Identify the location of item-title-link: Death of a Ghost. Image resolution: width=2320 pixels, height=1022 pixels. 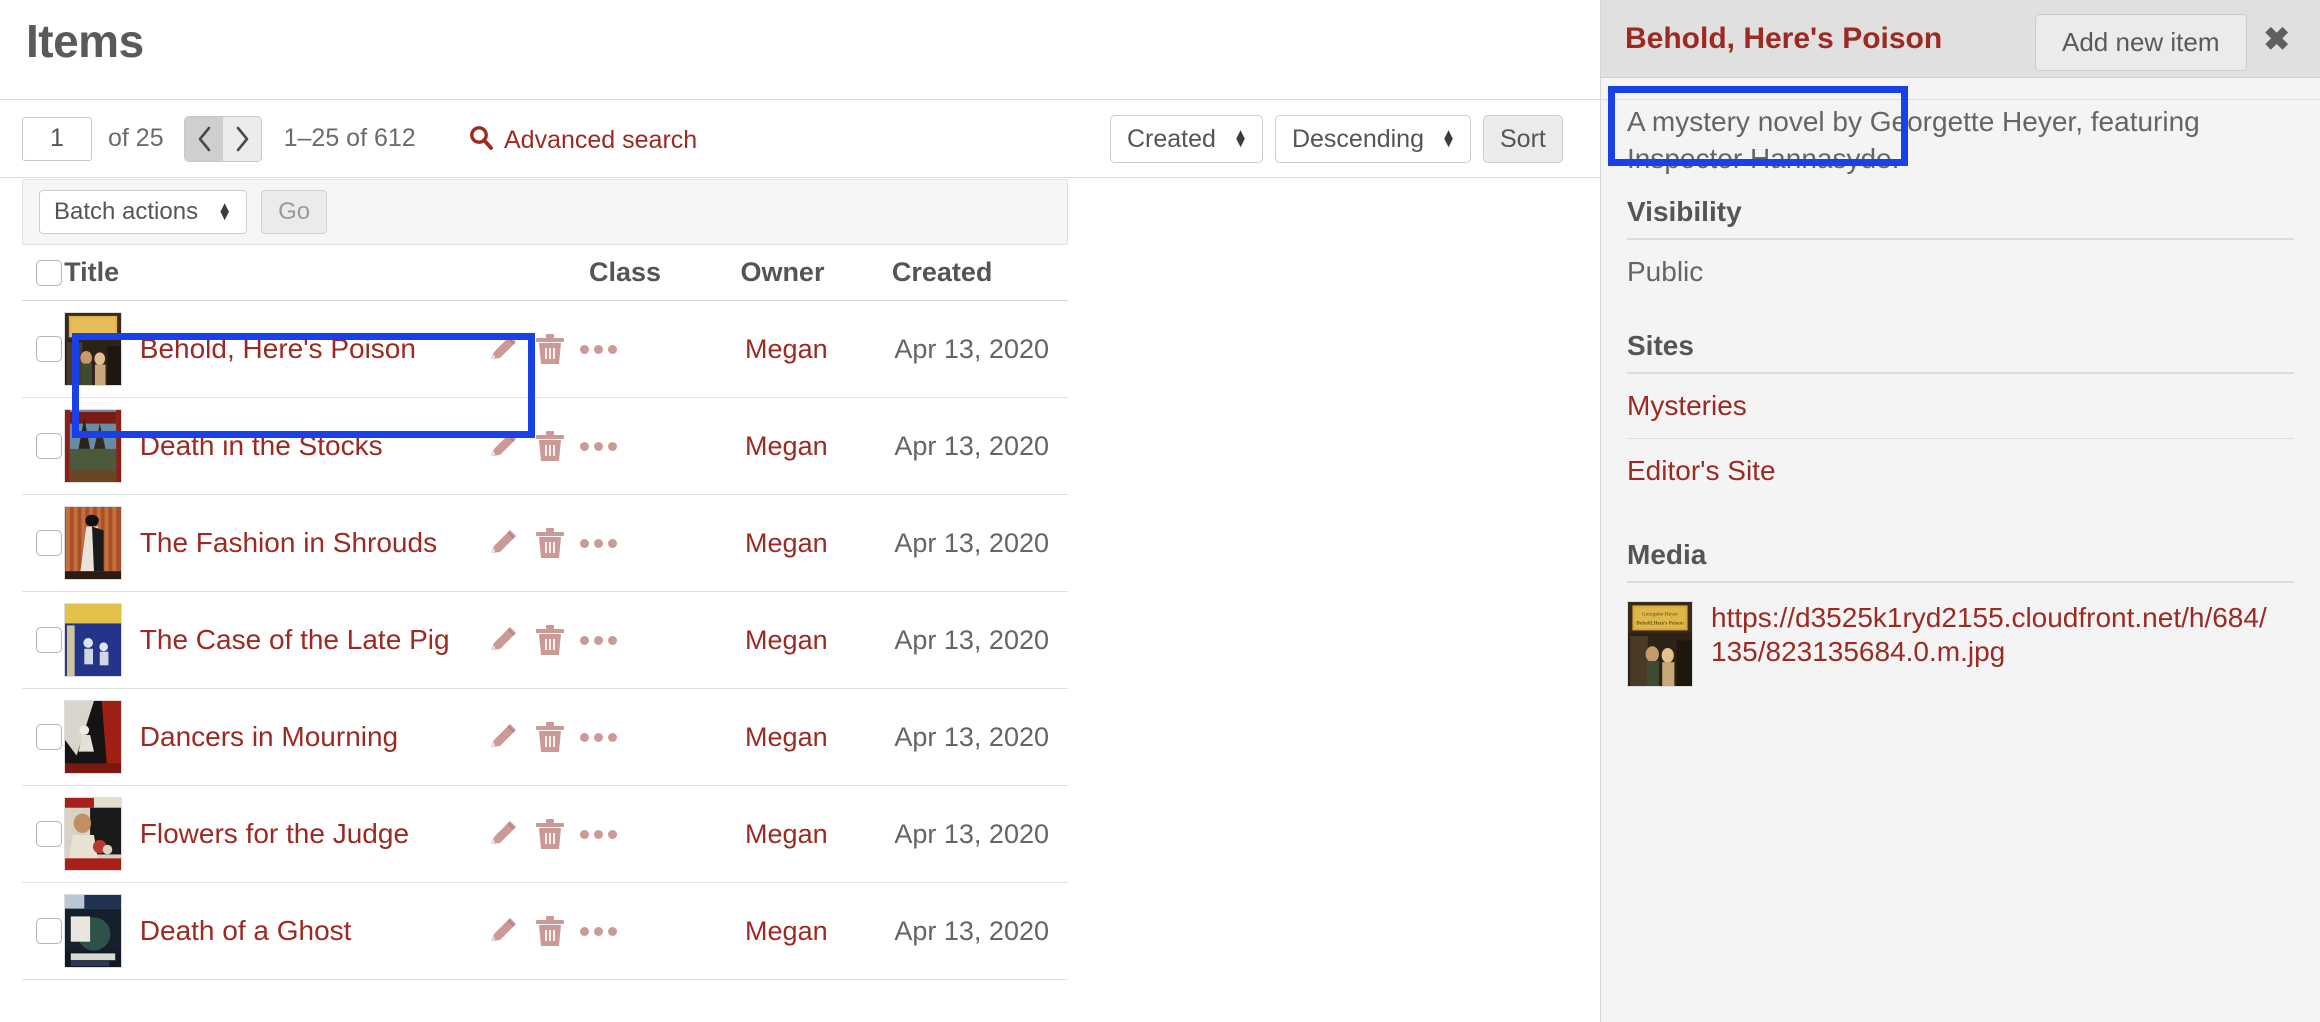
(246, 931).